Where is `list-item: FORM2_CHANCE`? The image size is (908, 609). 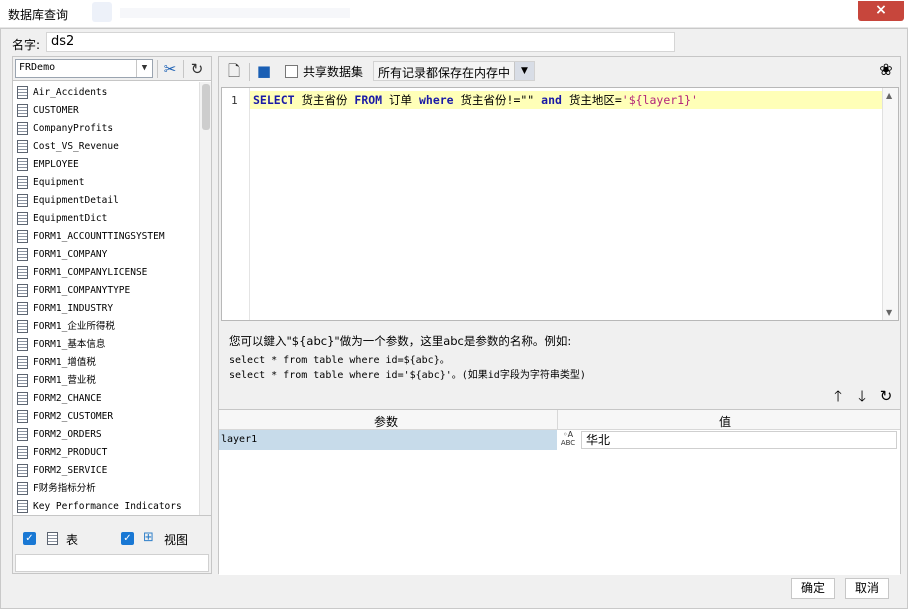
list-item: FORM2_CHANCE is located at coordinates (108, 399).